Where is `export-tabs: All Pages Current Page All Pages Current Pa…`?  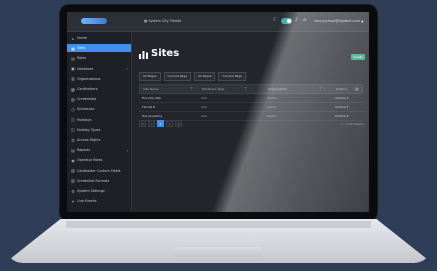
export-tabs: All Pages Current Page All Pages Current Pa… is located at coordinates (192, 76).